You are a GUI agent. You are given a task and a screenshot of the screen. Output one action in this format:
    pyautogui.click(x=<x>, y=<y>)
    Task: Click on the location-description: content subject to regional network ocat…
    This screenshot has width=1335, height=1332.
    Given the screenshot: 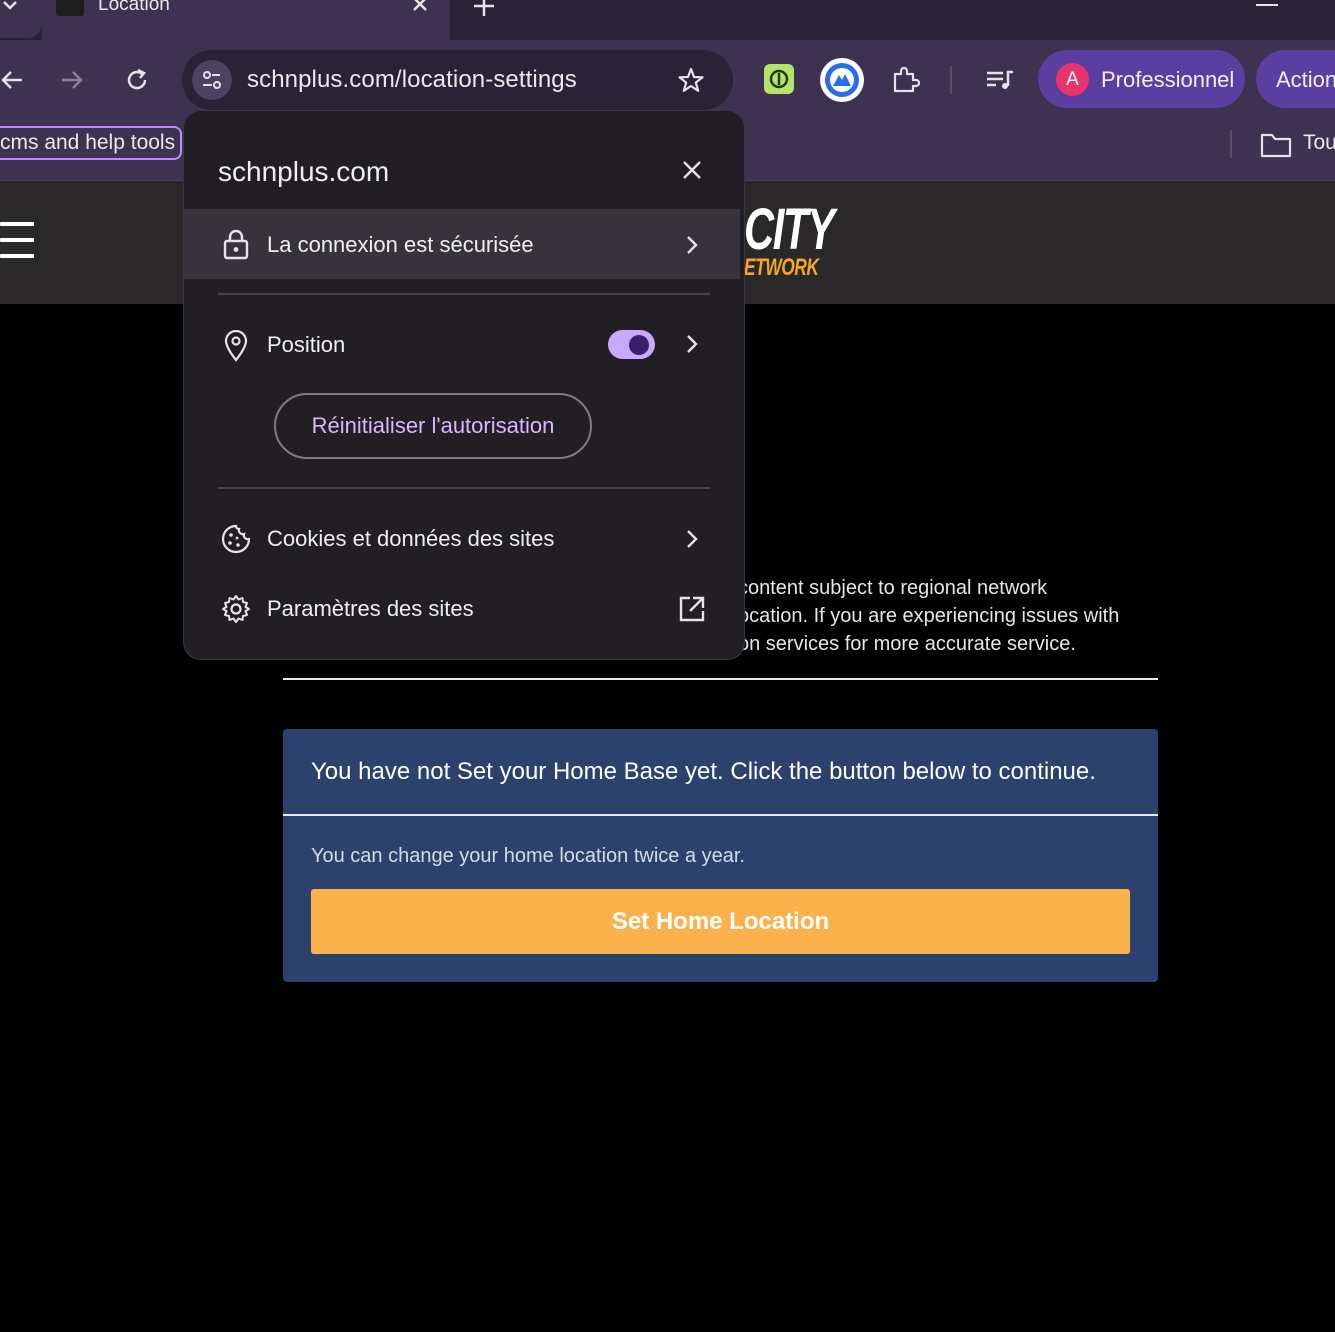 What is the action you would take?
    pyautogui.click(x=929, y=616)
    